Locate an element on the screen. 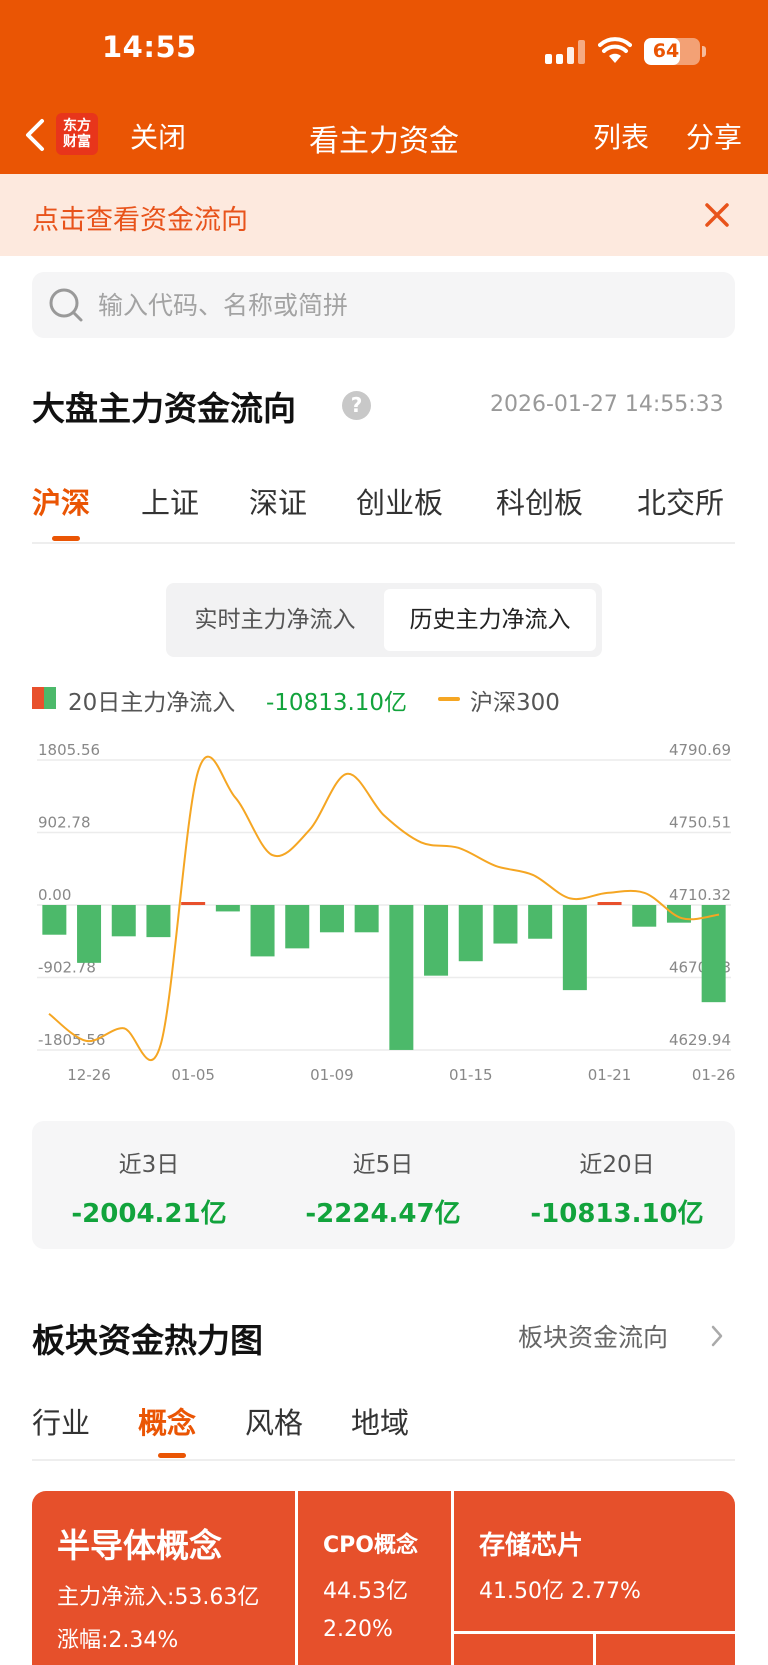 This screenshot has width=768, height=1665. active-heat-tab-indicator is located at coordinates (172, 1455).